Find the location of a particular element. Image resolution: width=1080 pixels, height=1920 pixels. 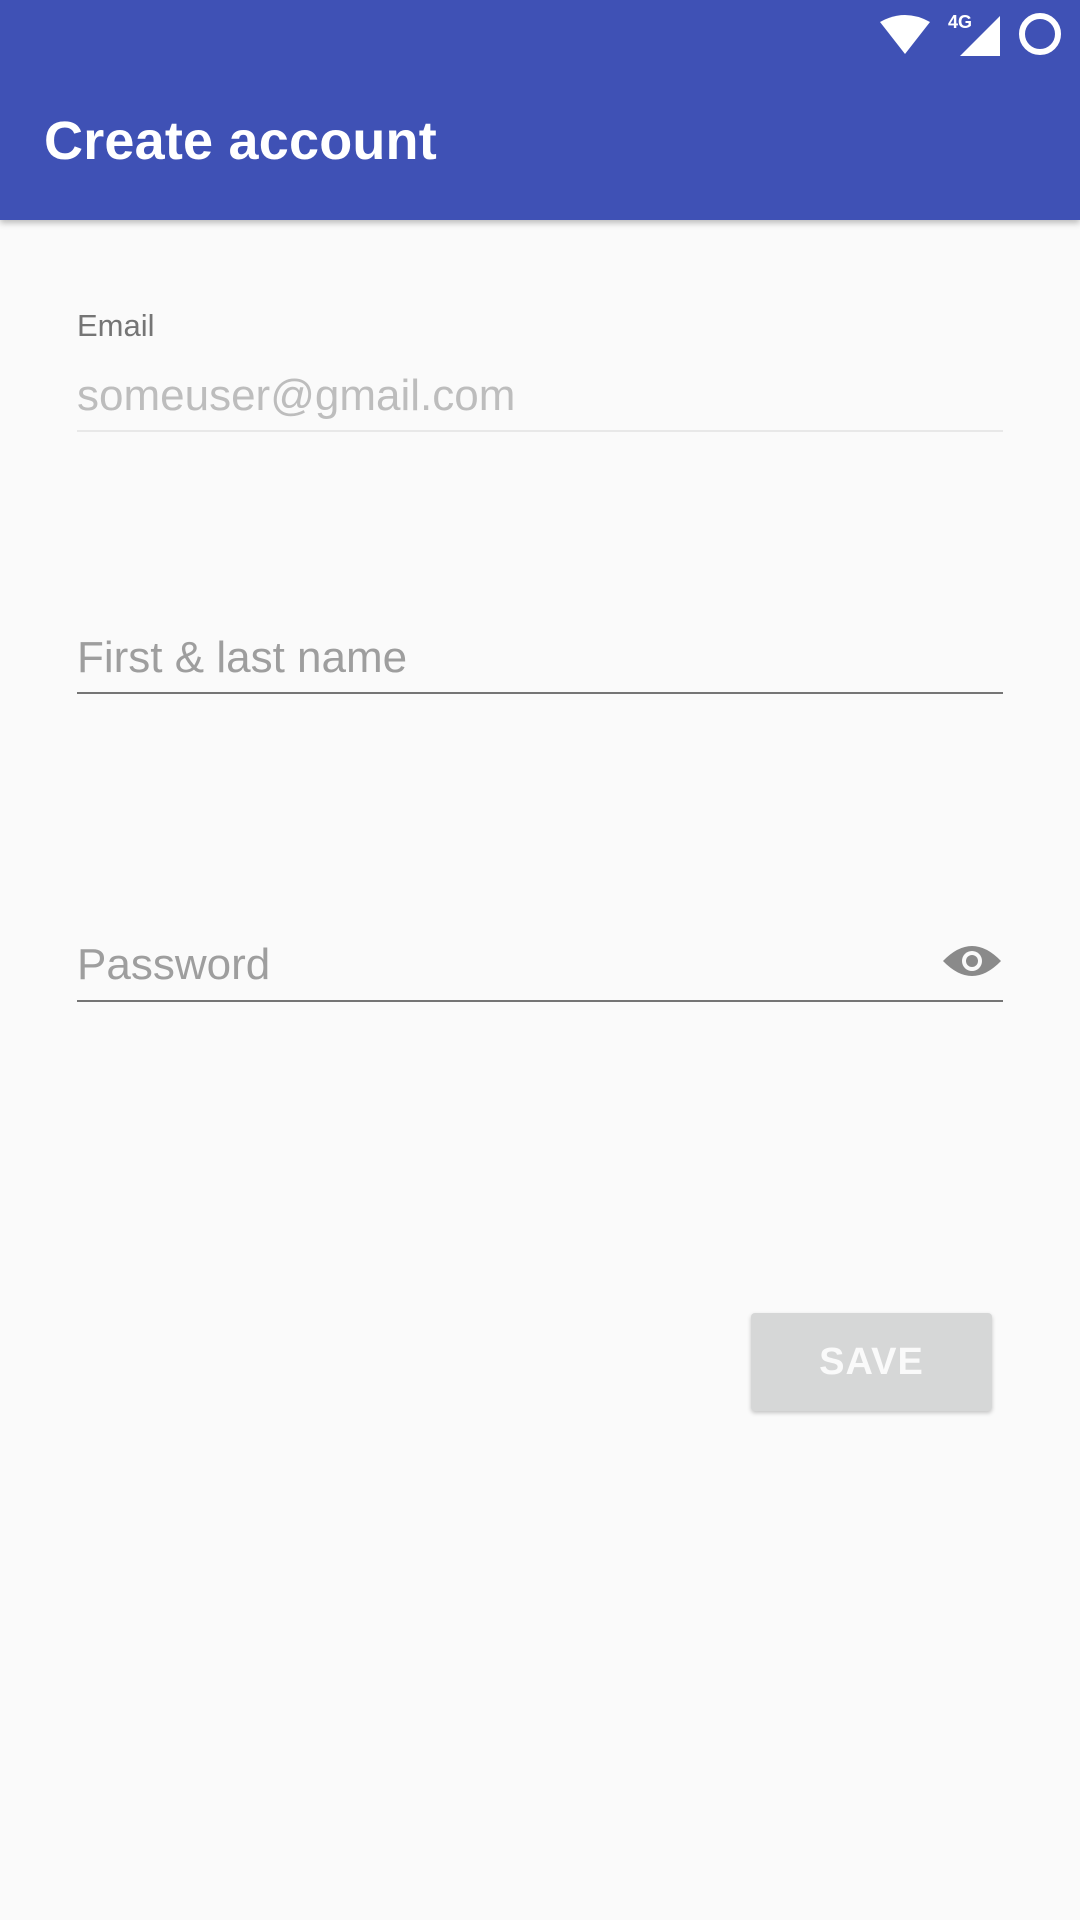

page-title: Create account is located at coordinates (240, 141).